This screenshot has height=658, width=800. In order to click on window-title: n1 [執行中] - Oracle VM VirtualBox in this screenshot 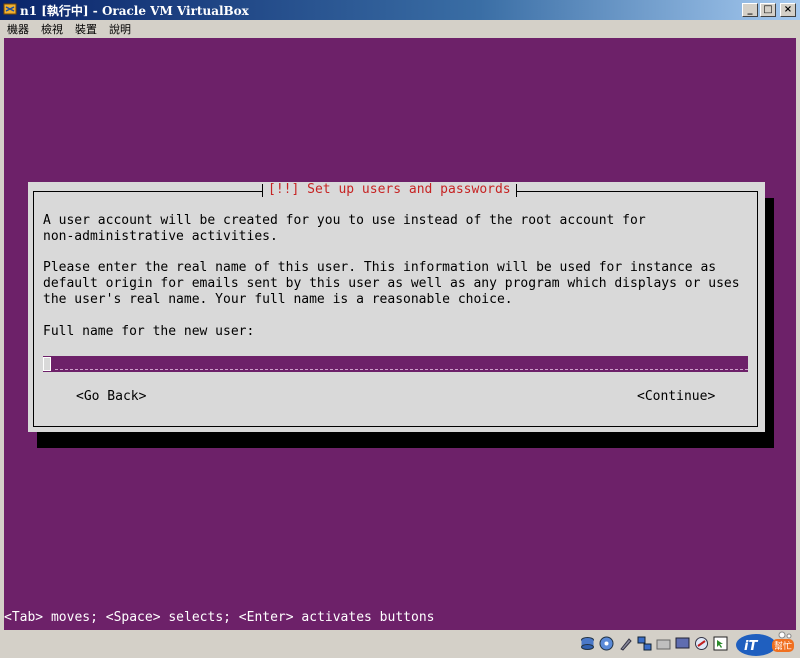, I will do `click(134, 11)`.